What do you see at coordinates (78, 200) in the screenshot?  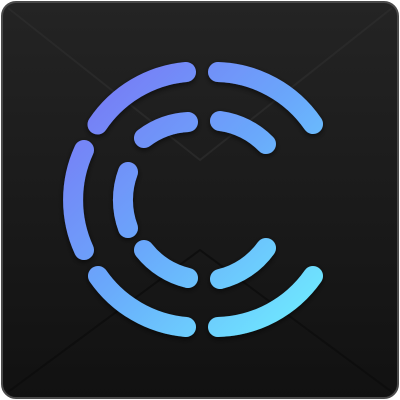 I see `outer-arc-left` at bounding box center [78, 200].